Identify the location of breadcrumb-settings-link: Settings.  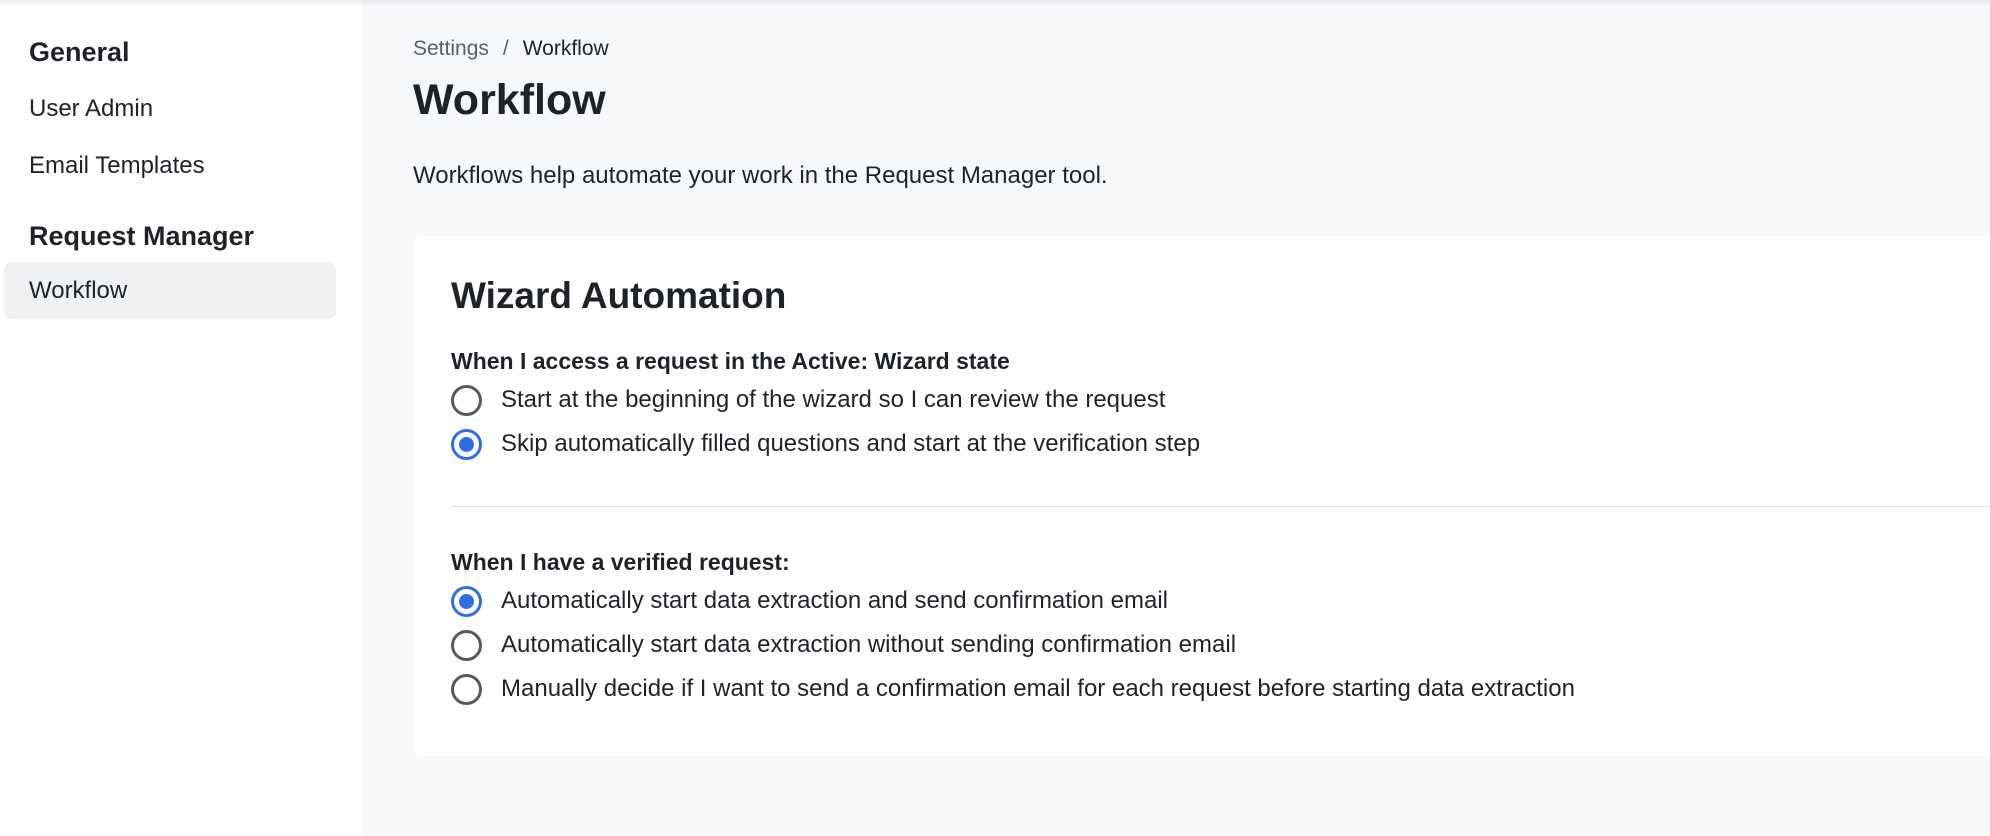
(451, 49).